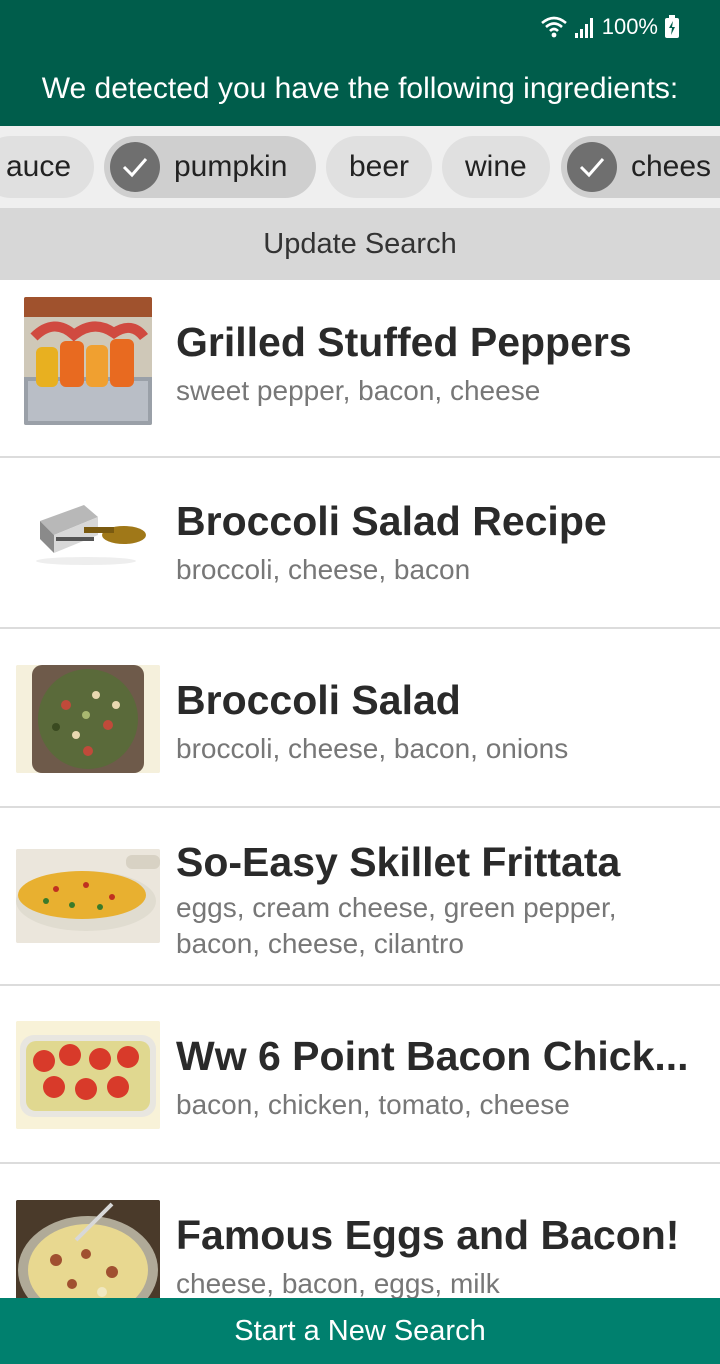 Image resolution: width=720 pixels, height=1364 pixels. Describe the element at coordinates (672, 27) in the screenshot. I see `battery-charging-icon` at that location.